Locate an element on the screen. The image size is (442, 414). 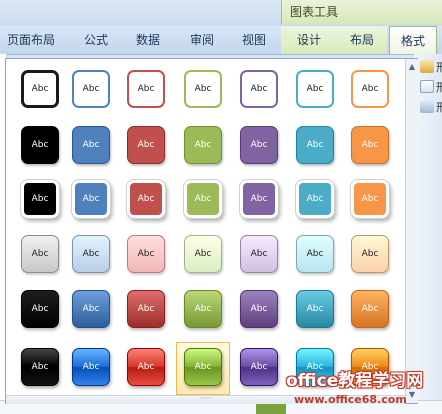
shape-effects-label: 形 is located at coordinates (439, 107).